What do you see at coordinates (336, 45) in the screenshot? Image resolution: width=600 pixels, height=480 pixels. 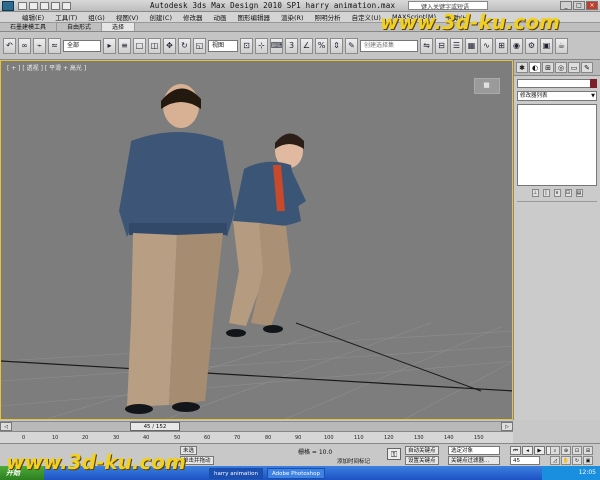 I see `spinner-snap-icon: ⇕` at bounding box center [336, 45].